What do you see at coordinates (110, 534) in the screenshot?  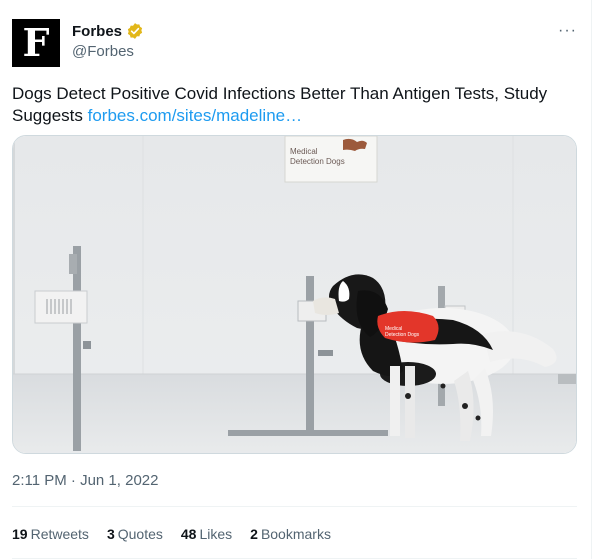 I see `quotes-count: 3` at bounding box center [110, 534].